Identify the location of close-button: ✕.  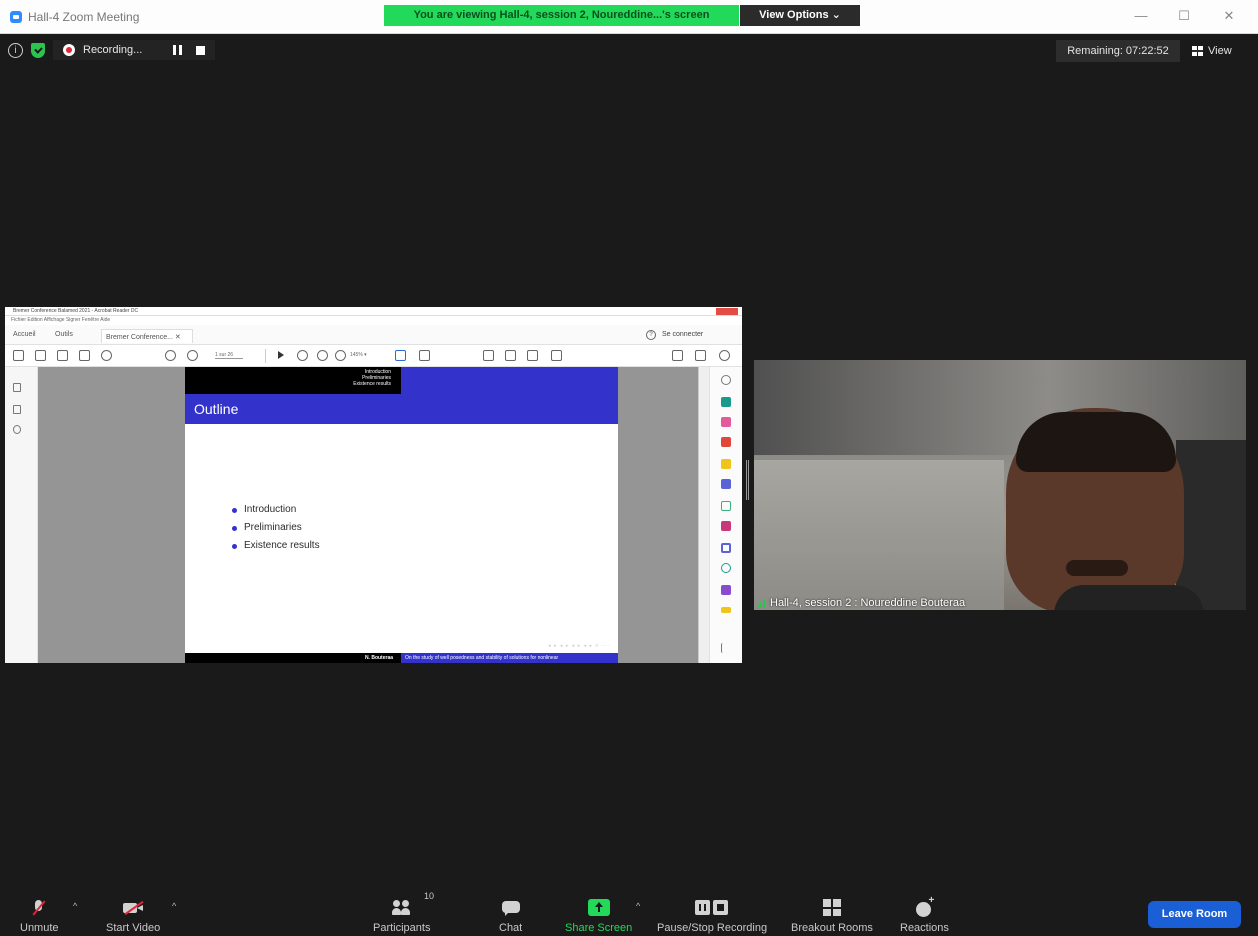
(1229, 16).